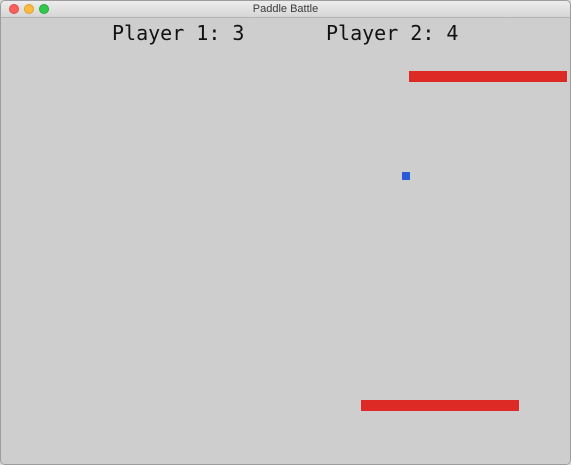 Image resolution: width=571 pixels, height=465 pixels. Describe the element at coordinates (392, 33) in the screenshot. I see `player-2-score: Player 2: 4` at that location.